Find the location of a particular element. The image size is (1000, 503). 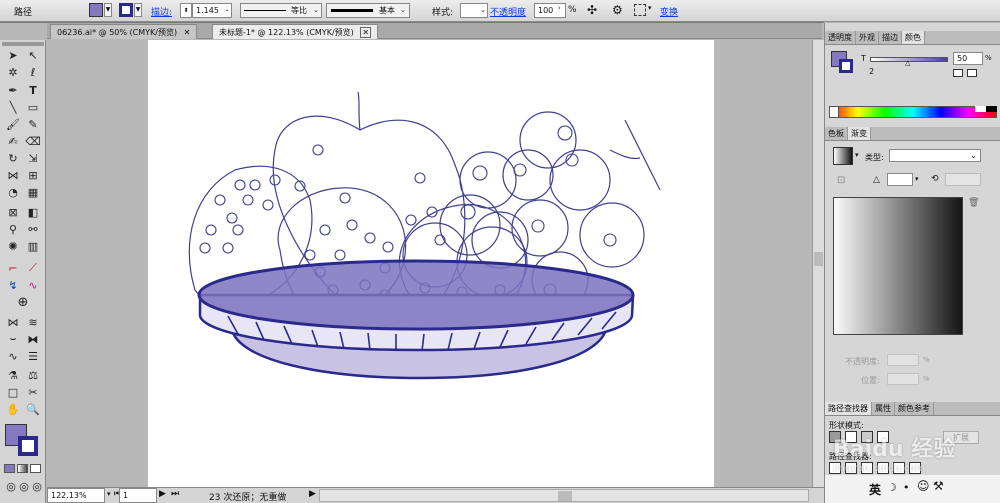

gradient-tool-icon: ◧ is located at coordinates (33, 212).